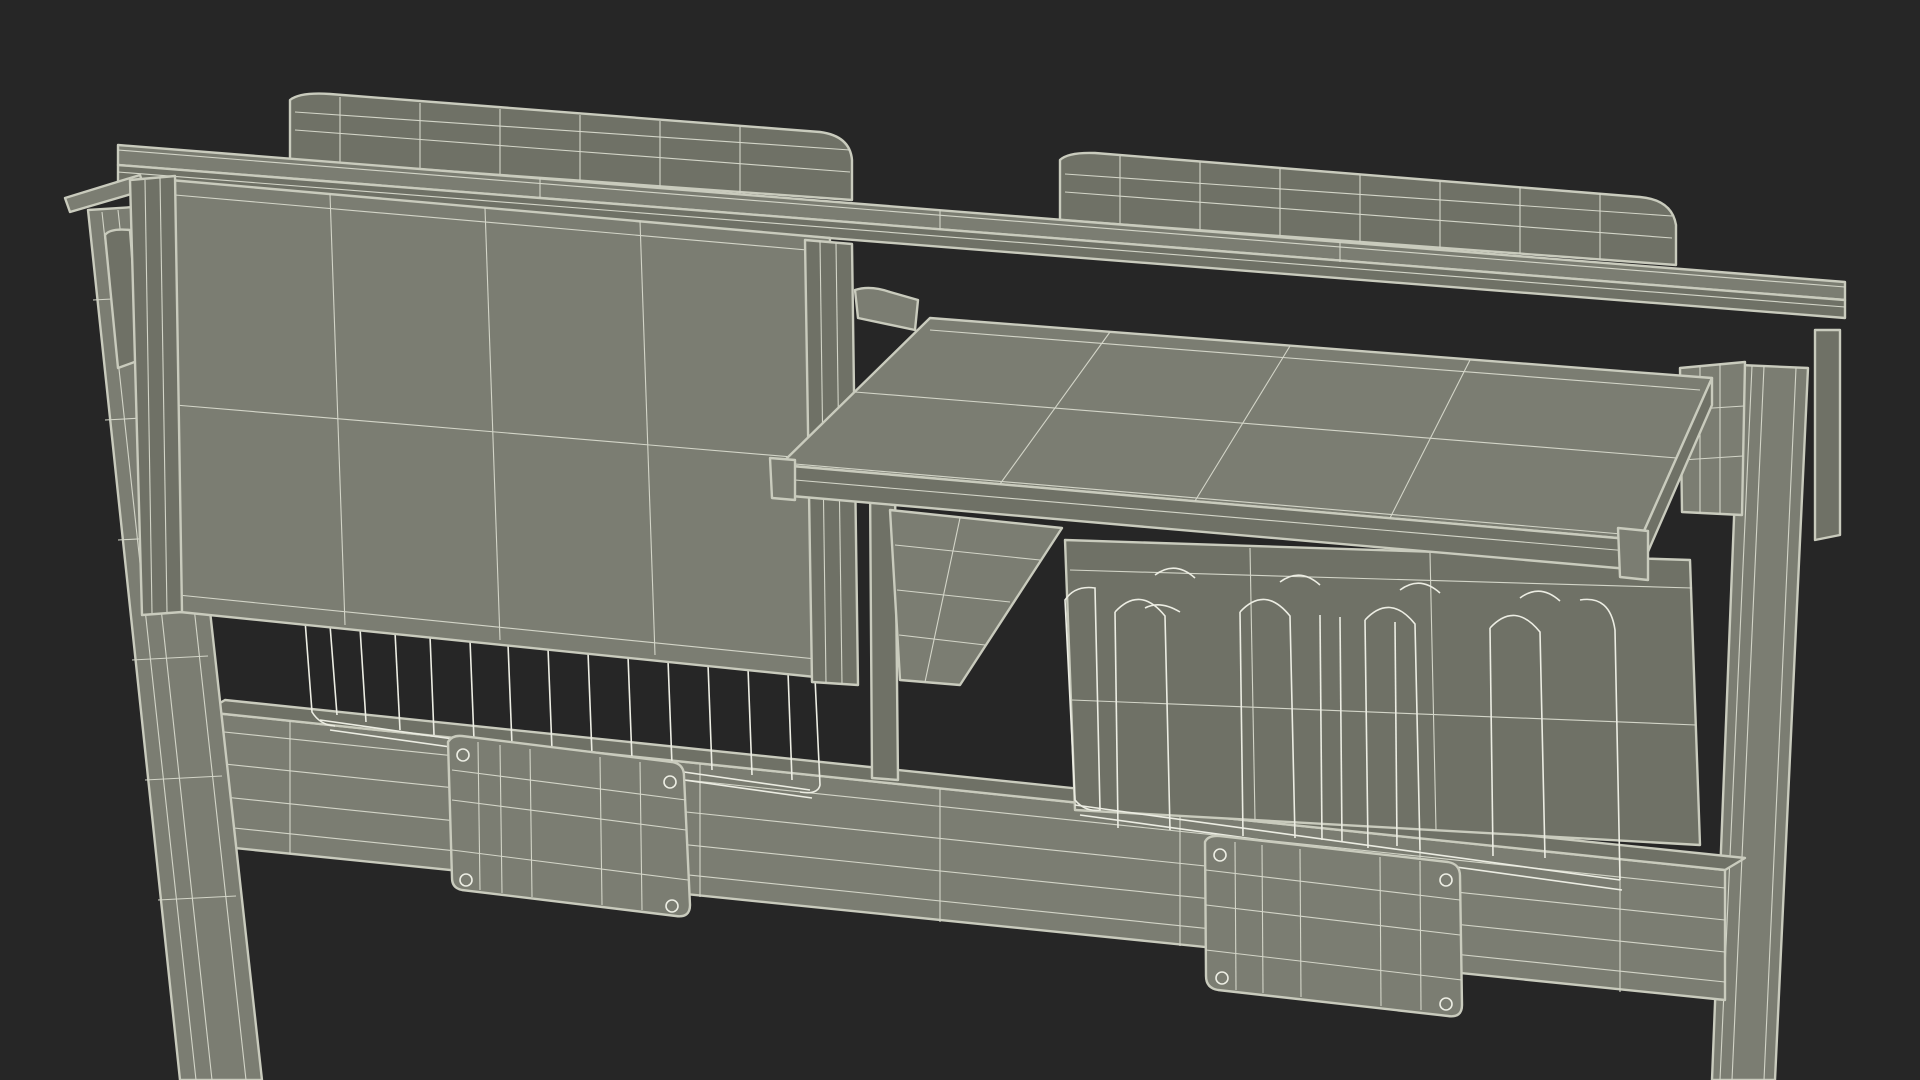 The image size is (1920, 1080). I want to click on seat-box-right, so click(1382, 692).